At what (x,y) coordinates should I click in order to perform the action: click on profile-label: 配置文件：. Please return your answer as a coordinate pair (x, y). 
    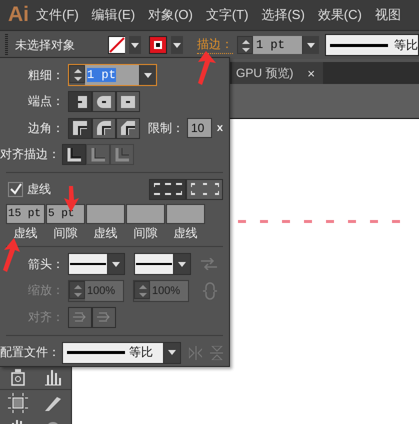
    Looking at the image, I should click on (30, 353).